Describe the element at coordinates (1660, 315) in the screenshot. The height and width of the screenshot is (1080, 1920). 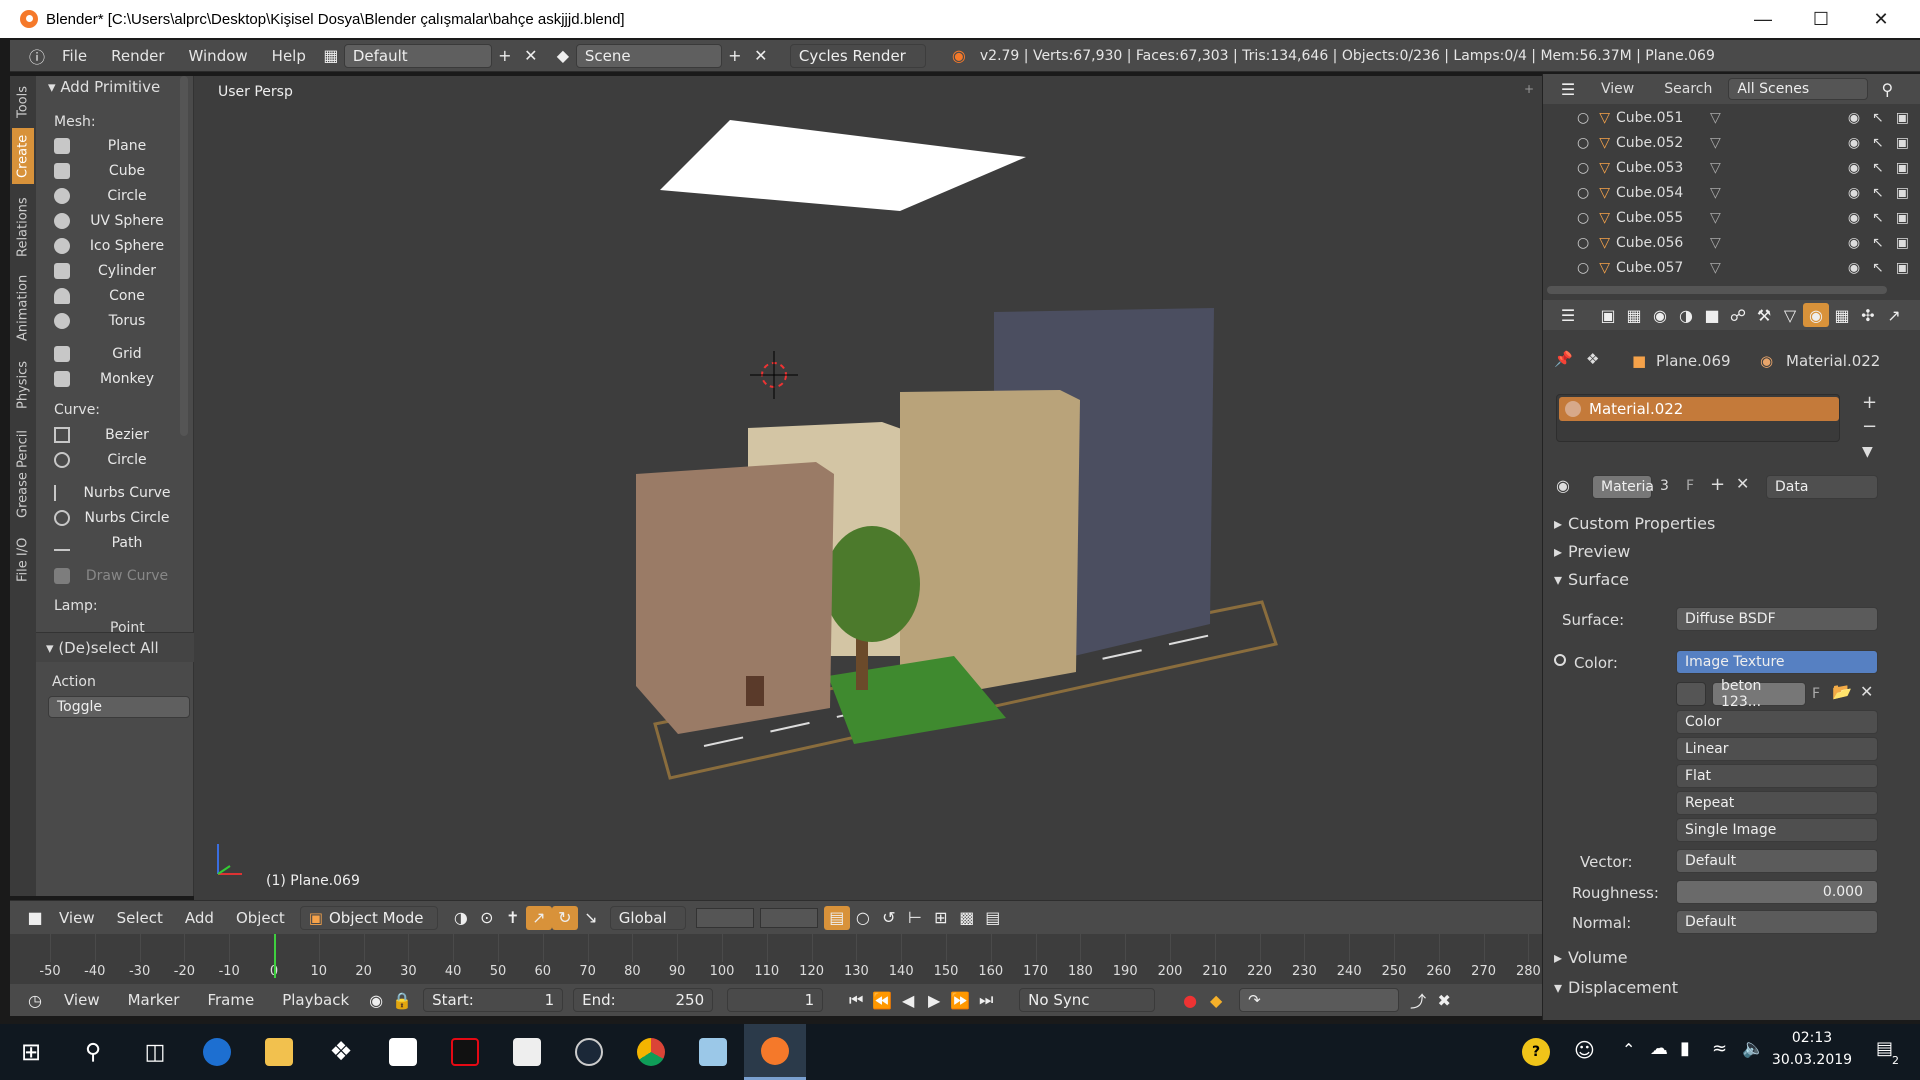
I see `scene-tab-icon: ◉` at that location.